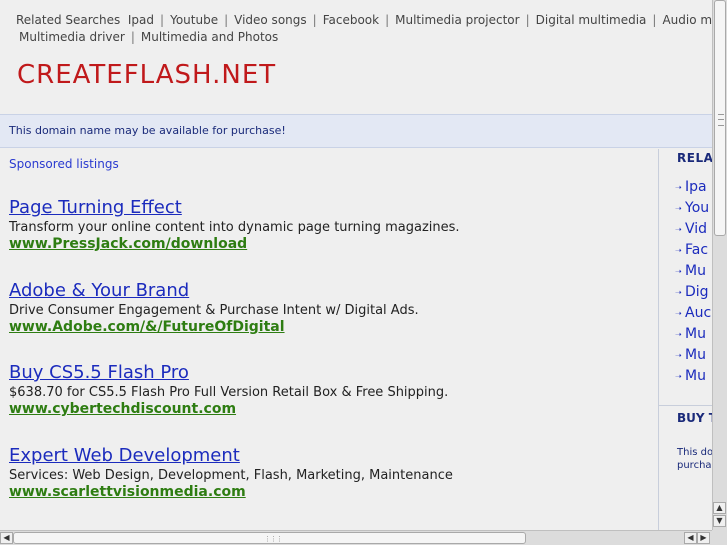 Image resolution: width=727 pixels, height=545 pixels. I want to click on sidebar-buy-heading: BUY T, so click(695, 418).